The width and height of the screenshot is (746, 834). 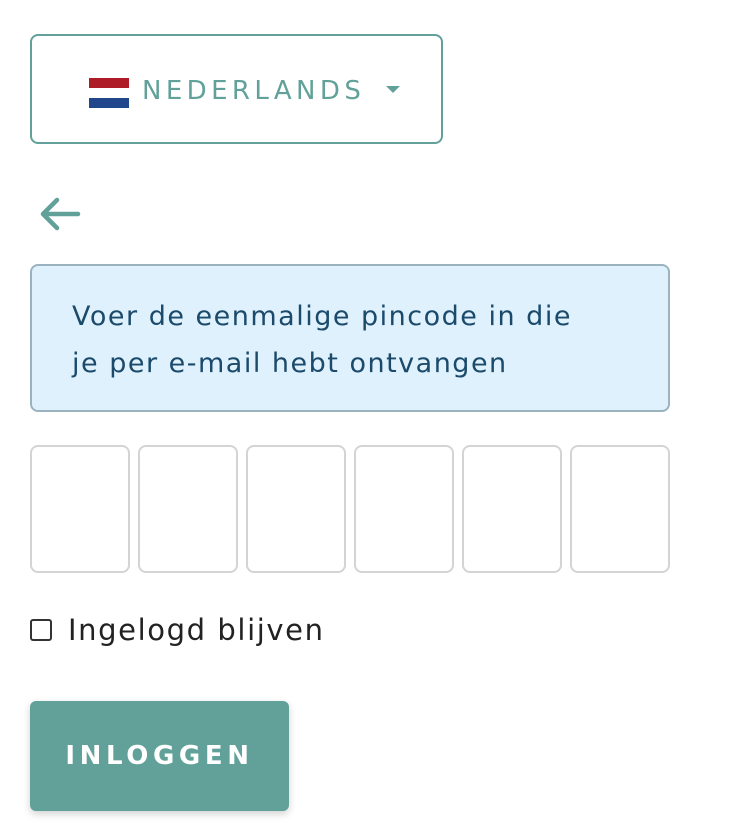 I want to click on language-label: NEDERLANDS, so click(x=254, y=91).